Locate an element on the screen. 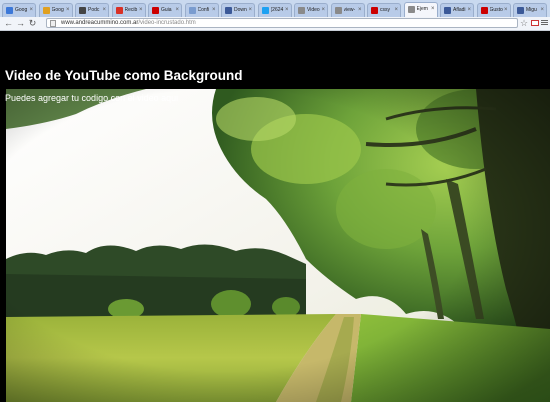 The image size is (550, 402). browser-tab: Migu × is located at coordinates (530, 10).